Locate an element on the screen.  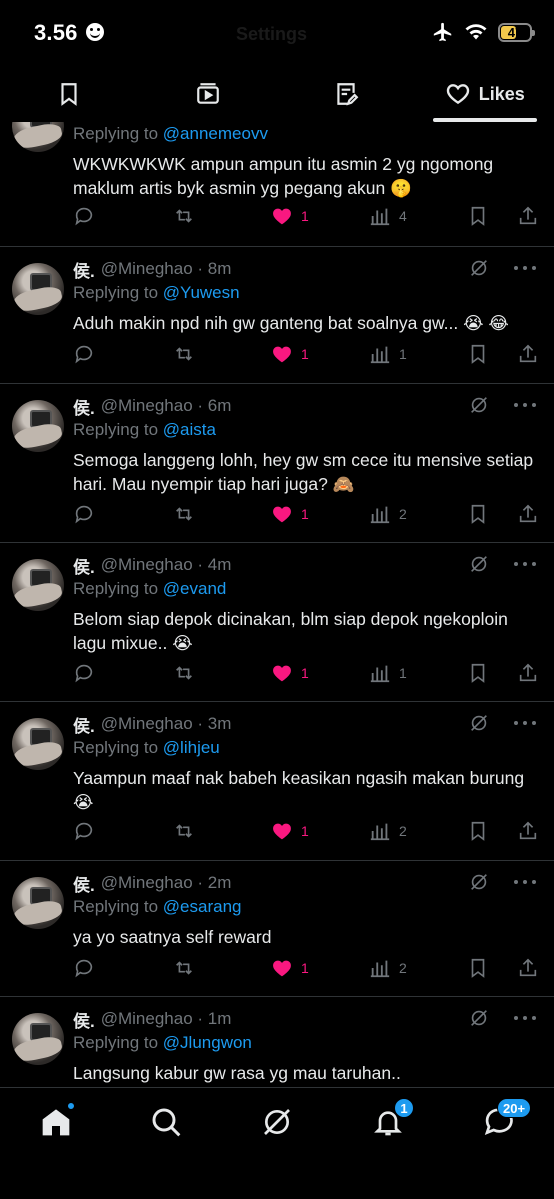
reply-handle: @Jlungwon is located at coordinates (207, 1042).